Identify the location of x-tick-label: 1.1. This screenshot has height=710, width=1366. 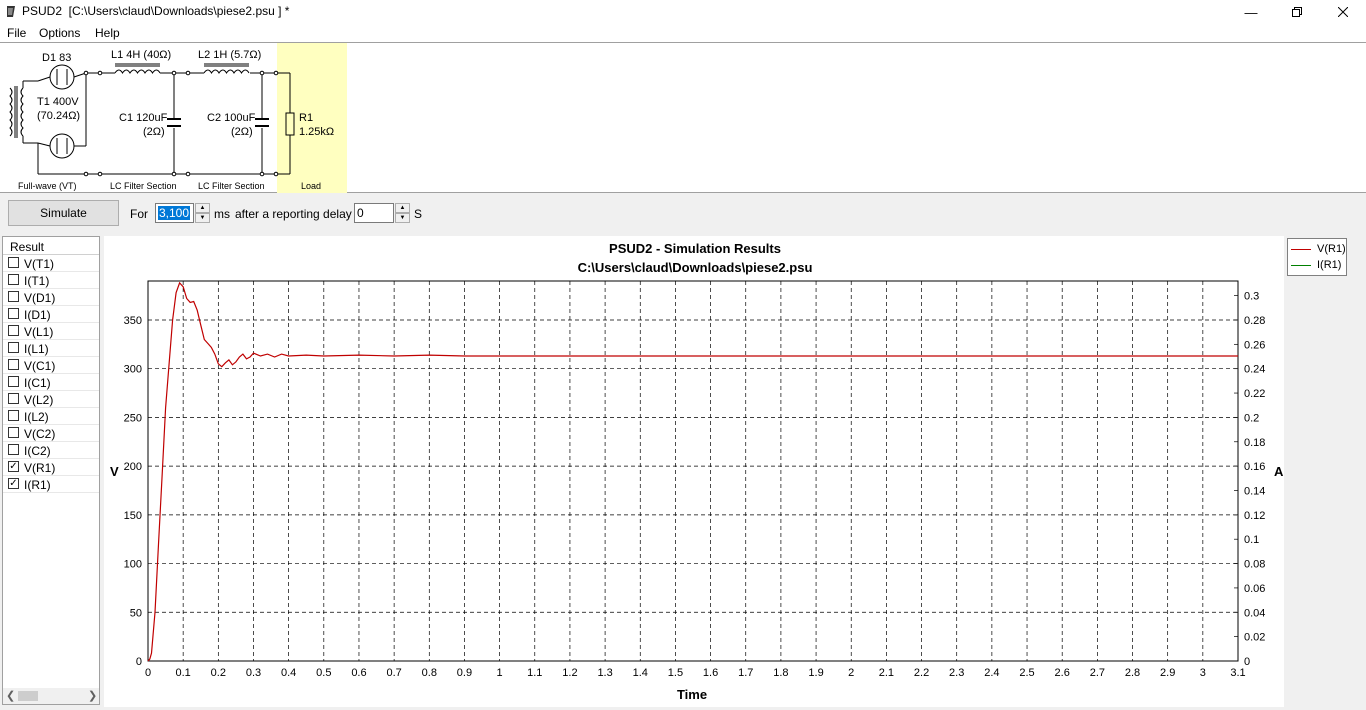
(534, 673).